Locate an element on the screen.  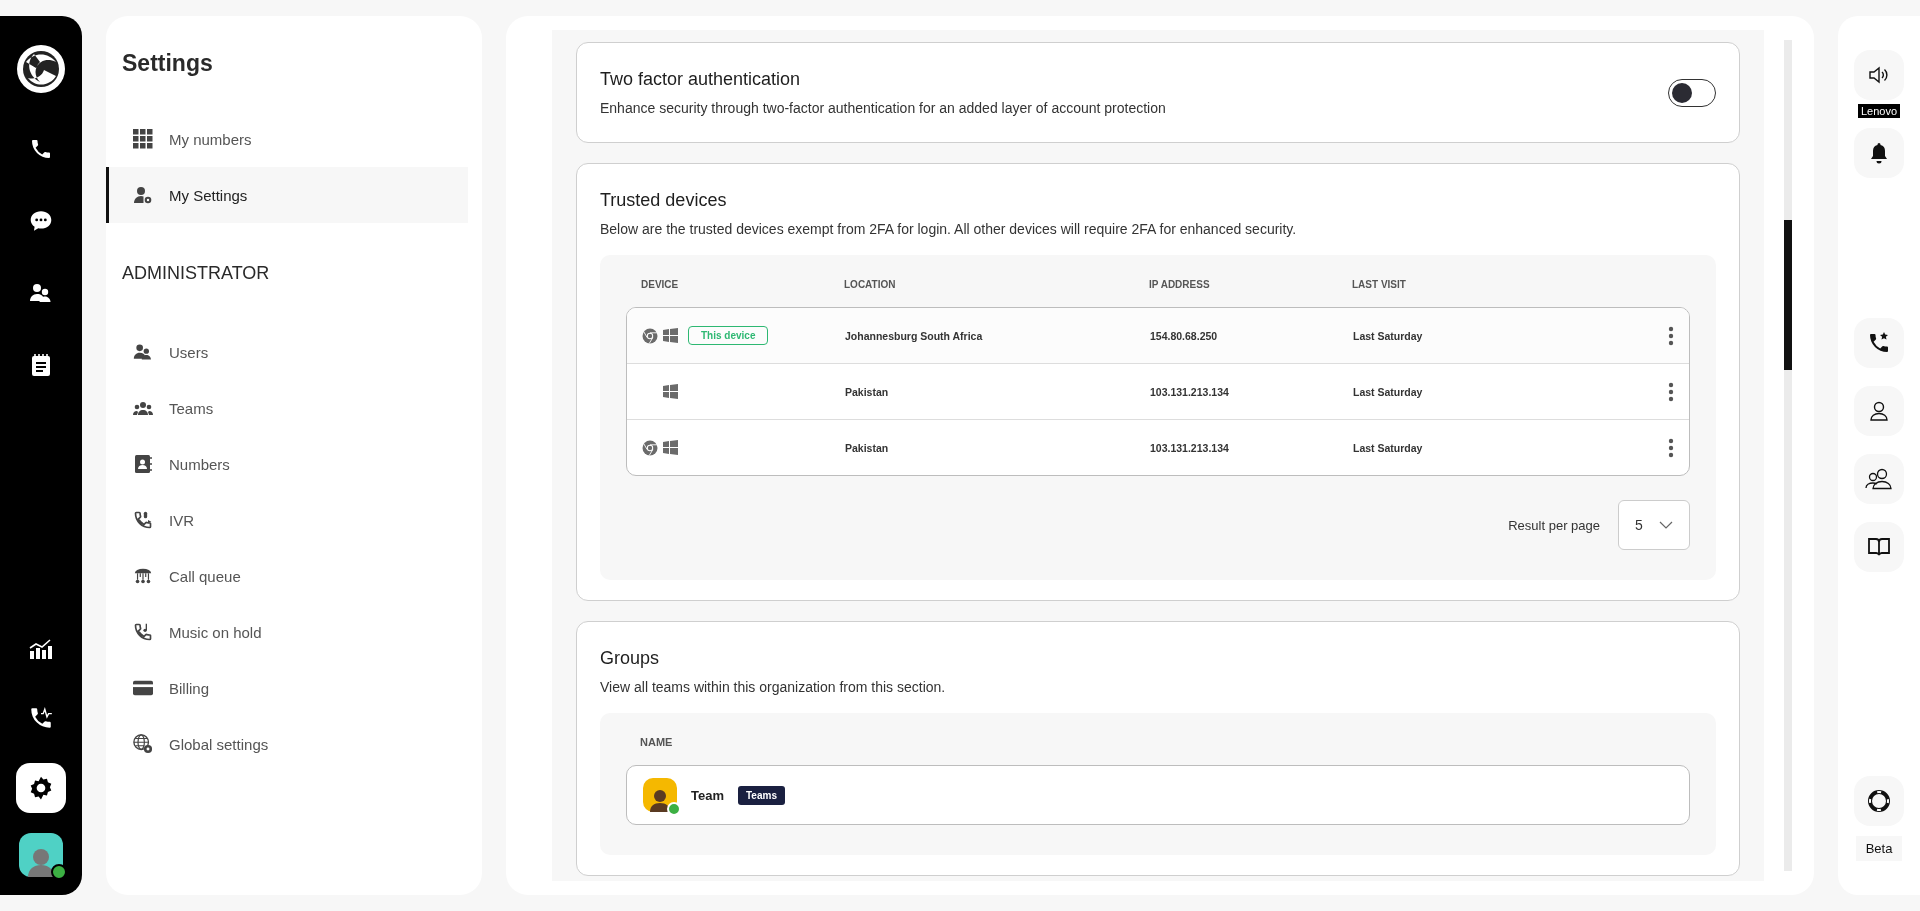
phone-star-icon is located at coordinates (1879, 343).